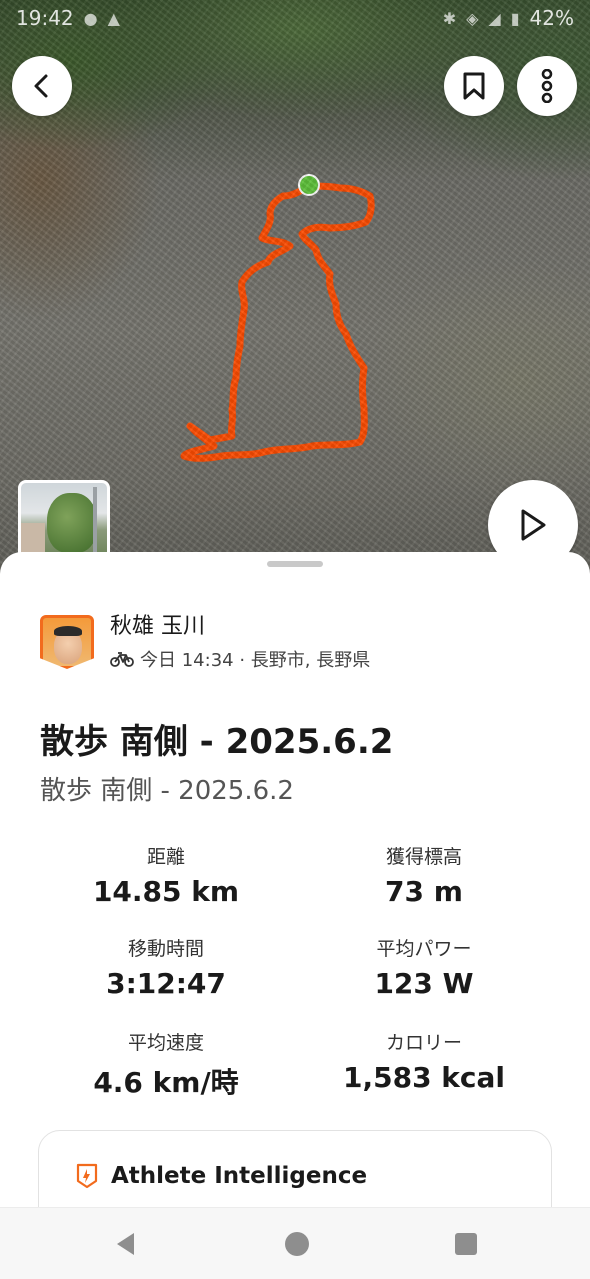  I want to click on activity-meta: 今日 14:34 · 長野市, 長野県, so click(240, 659).